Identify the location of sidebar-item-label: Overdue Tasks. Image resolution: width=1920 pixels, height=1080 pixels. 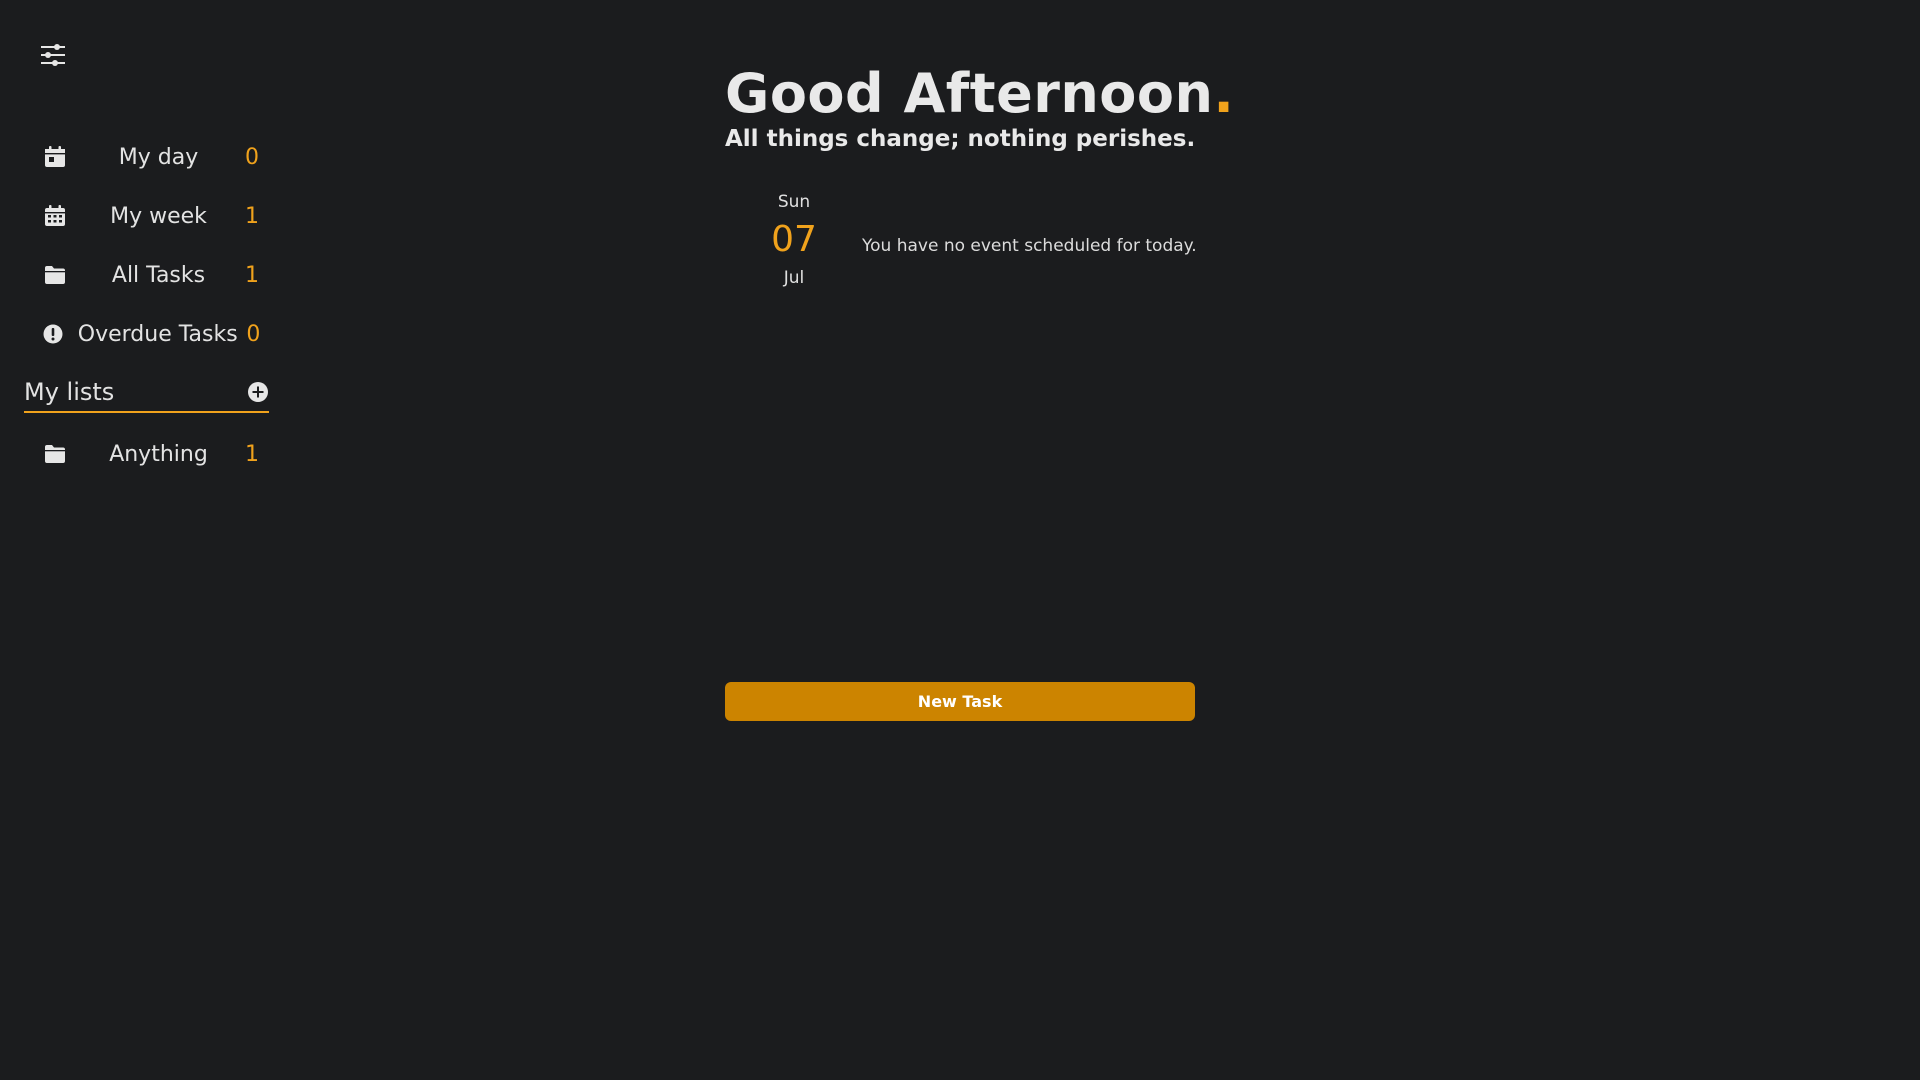
(157, 334).